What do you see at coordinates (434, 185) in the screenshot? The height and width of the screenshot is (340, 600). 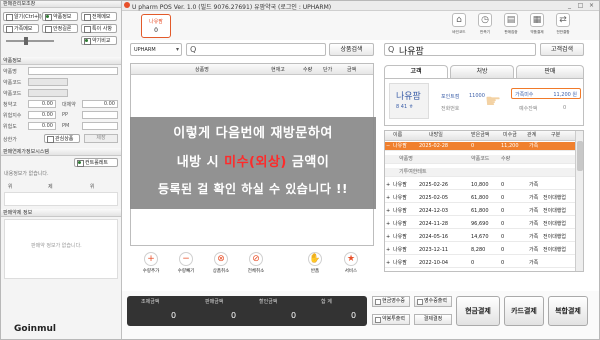 I see `history-cell-date: 2025-02-26` at bounding box center [434, 185].